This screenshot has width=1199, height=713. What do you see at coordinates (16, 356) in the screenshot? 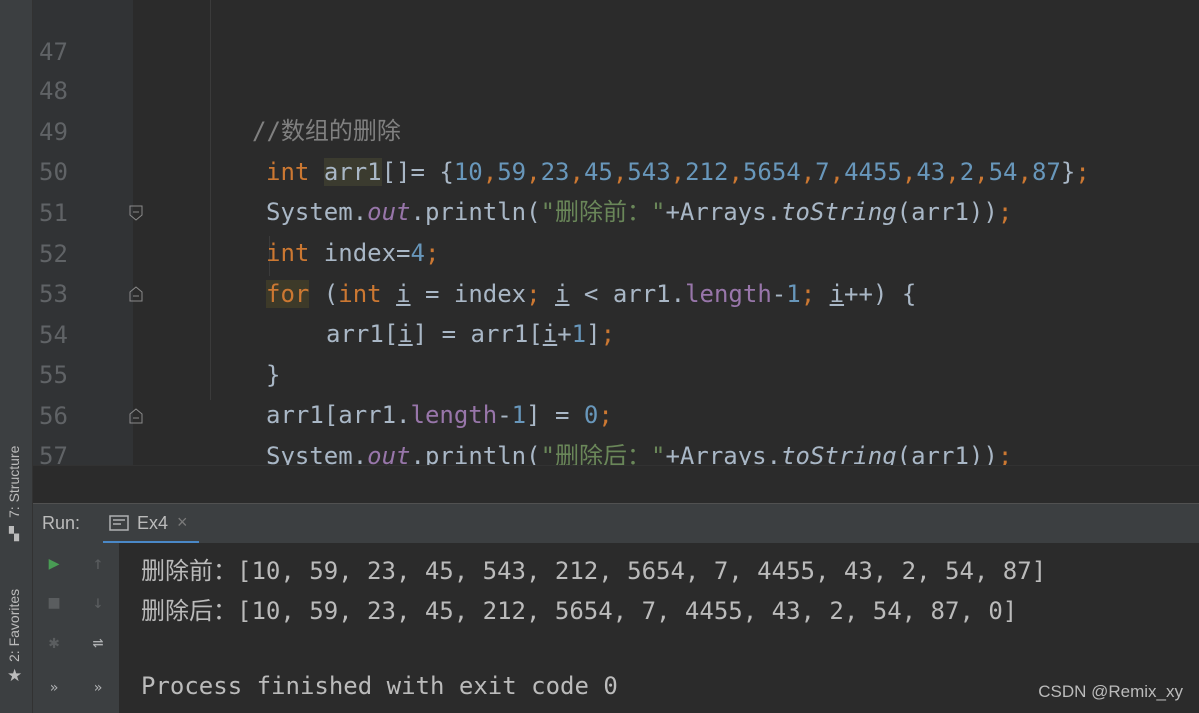
I see `left-tool-strip: 7: Structure ▚ 2: Favorites ★` at bounding box center [16, 356].